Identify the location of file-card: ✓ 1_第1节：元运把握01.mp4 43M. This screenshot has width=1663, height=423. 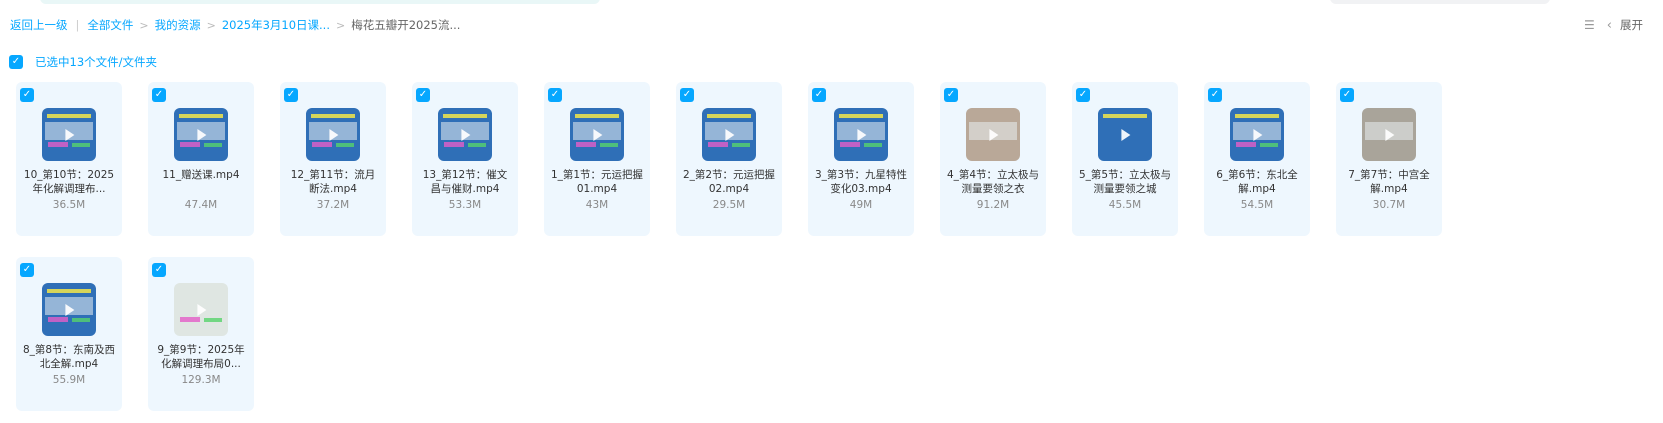
(597, 159).